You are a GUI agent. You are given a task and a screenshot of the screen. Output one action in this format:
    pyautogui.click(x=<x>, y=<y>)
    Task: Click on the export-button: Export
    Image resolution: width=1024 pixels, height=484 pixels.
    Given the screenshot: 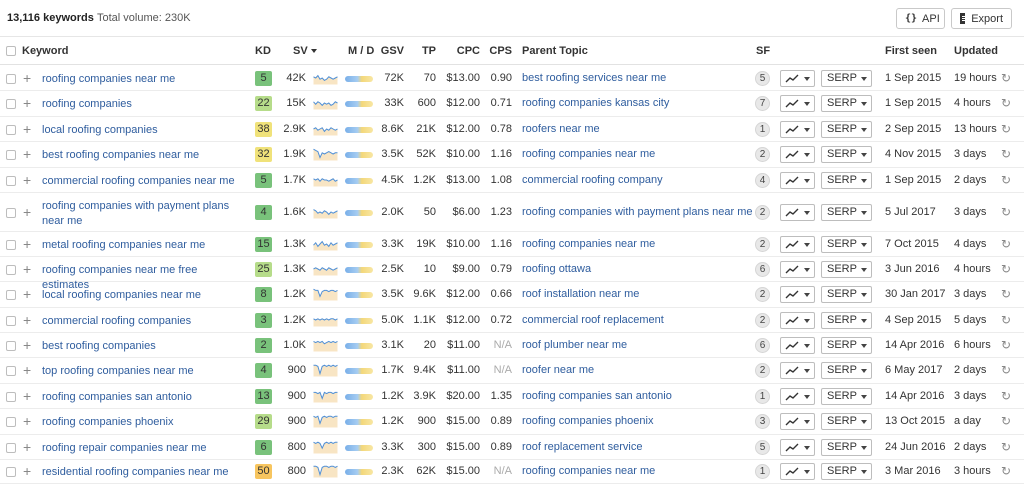 What is the action you would take?
    pyautogui.click(x=981, y=18)
    